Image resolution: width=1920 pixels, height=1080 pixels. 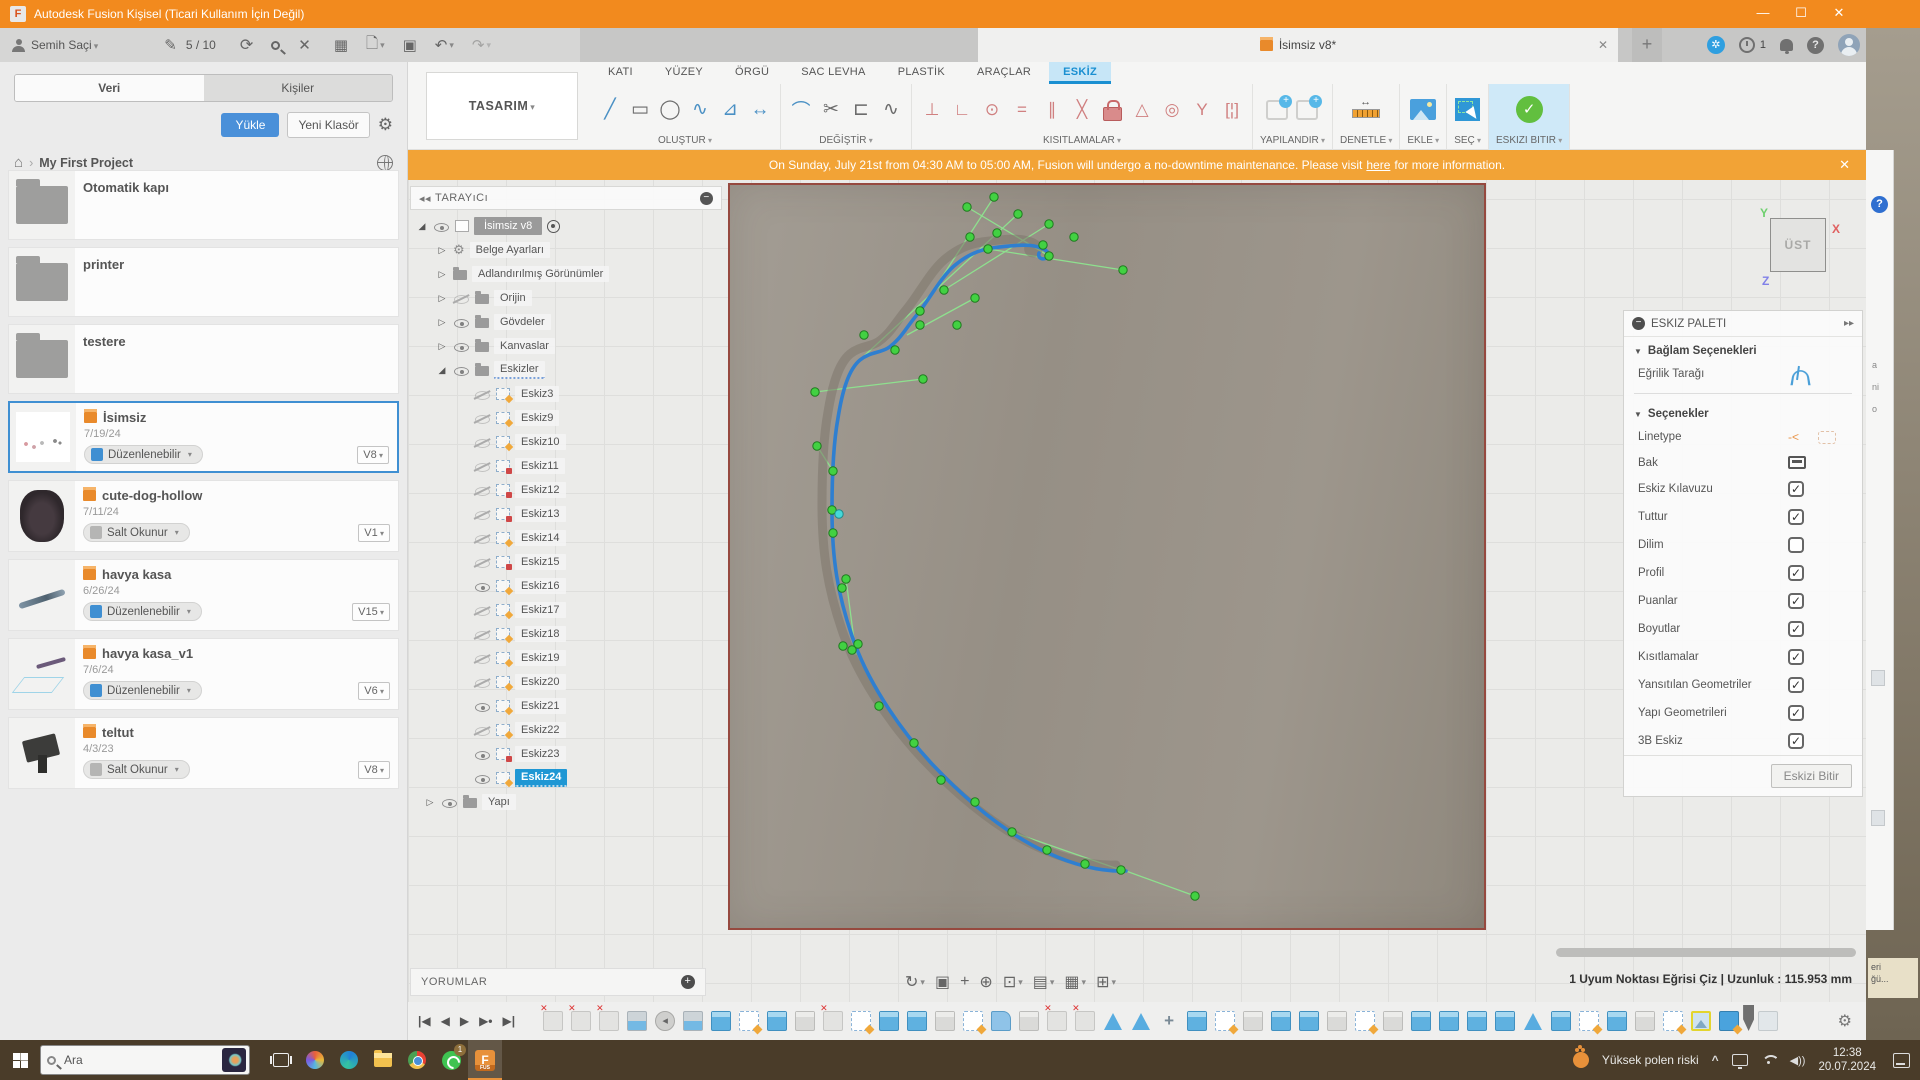 I want to click on notification-clock-icon, so click(x=1746, y=45).